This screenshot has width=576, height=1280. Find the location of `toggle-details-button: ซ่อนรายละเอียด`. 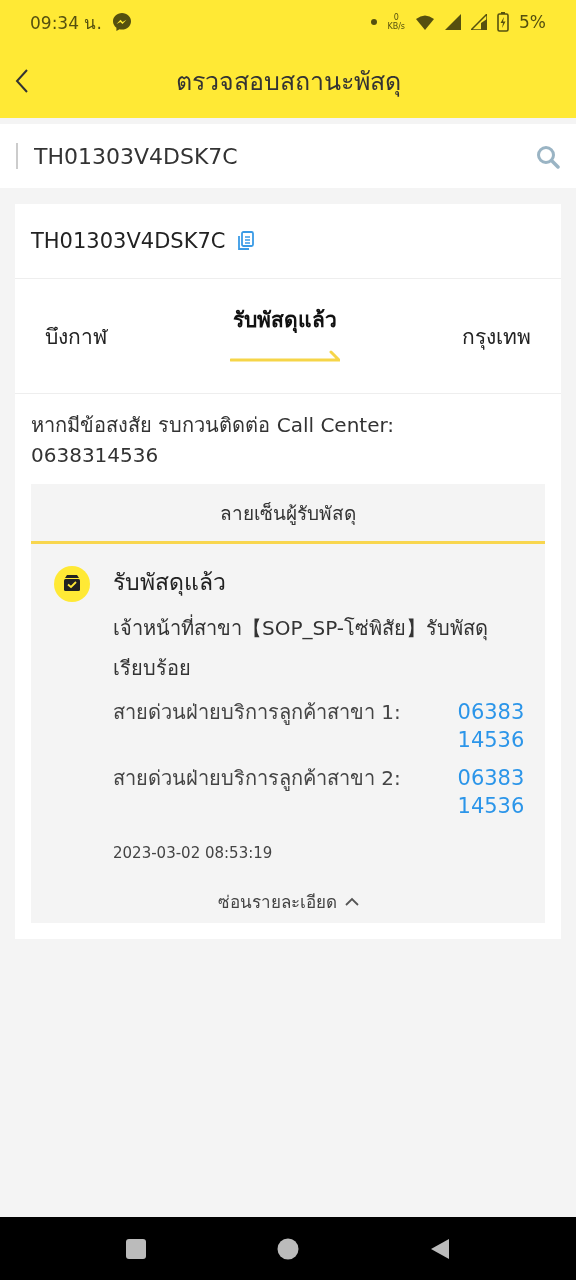

toggle-details-button: ซ่อนรายละเอียด is located at coordinates (288, 892).